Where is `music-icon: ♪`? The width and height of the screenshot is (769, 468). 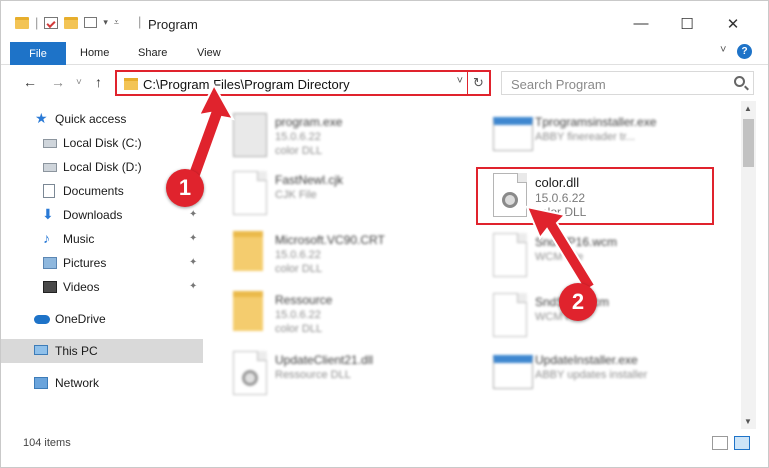 music-icon: ♪ is located at coordinates (46, 238).